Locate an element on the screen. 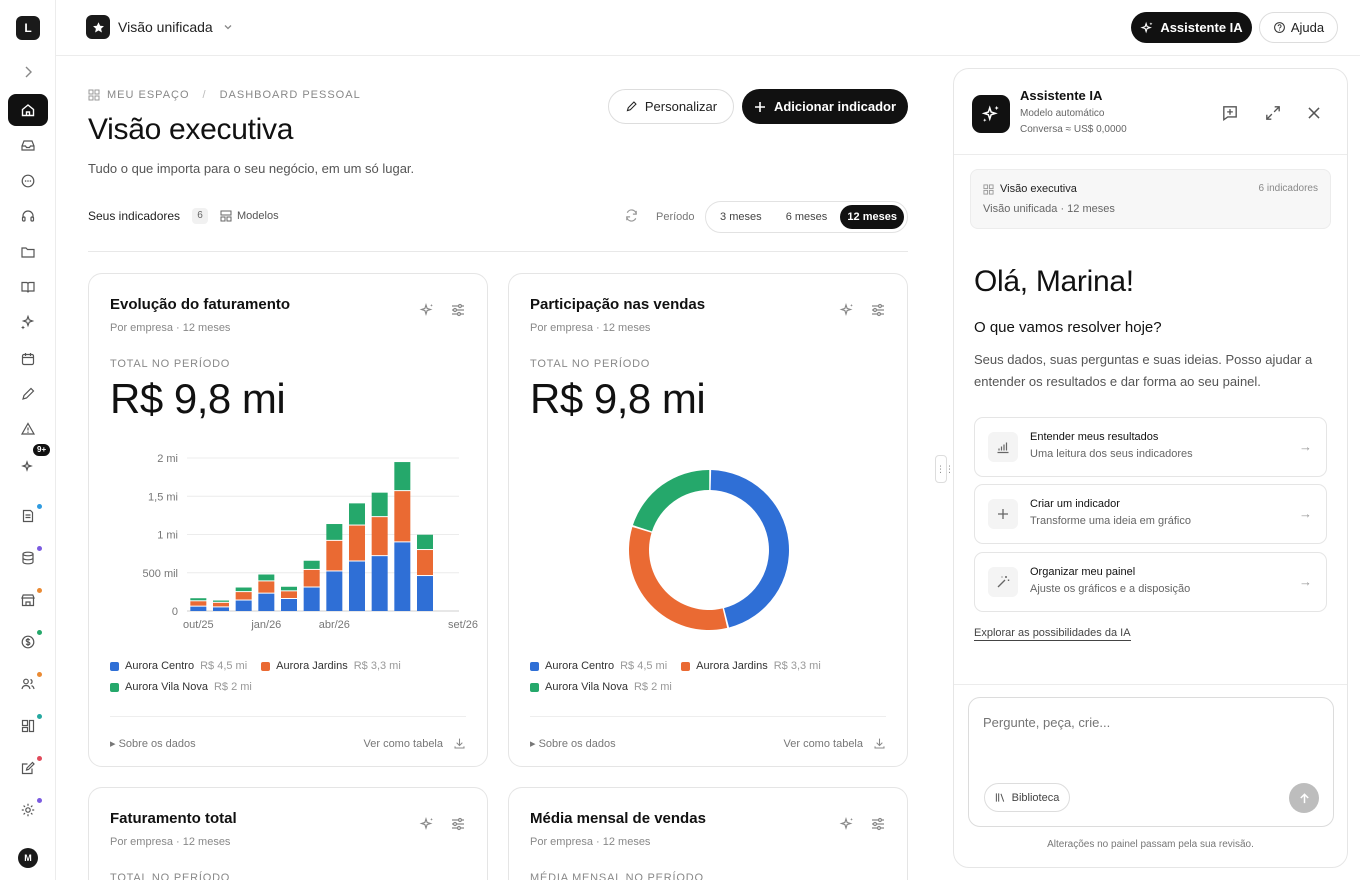 The image size is (1360, 880). help-label: Ajuda is located at coordinates (1307, 27).